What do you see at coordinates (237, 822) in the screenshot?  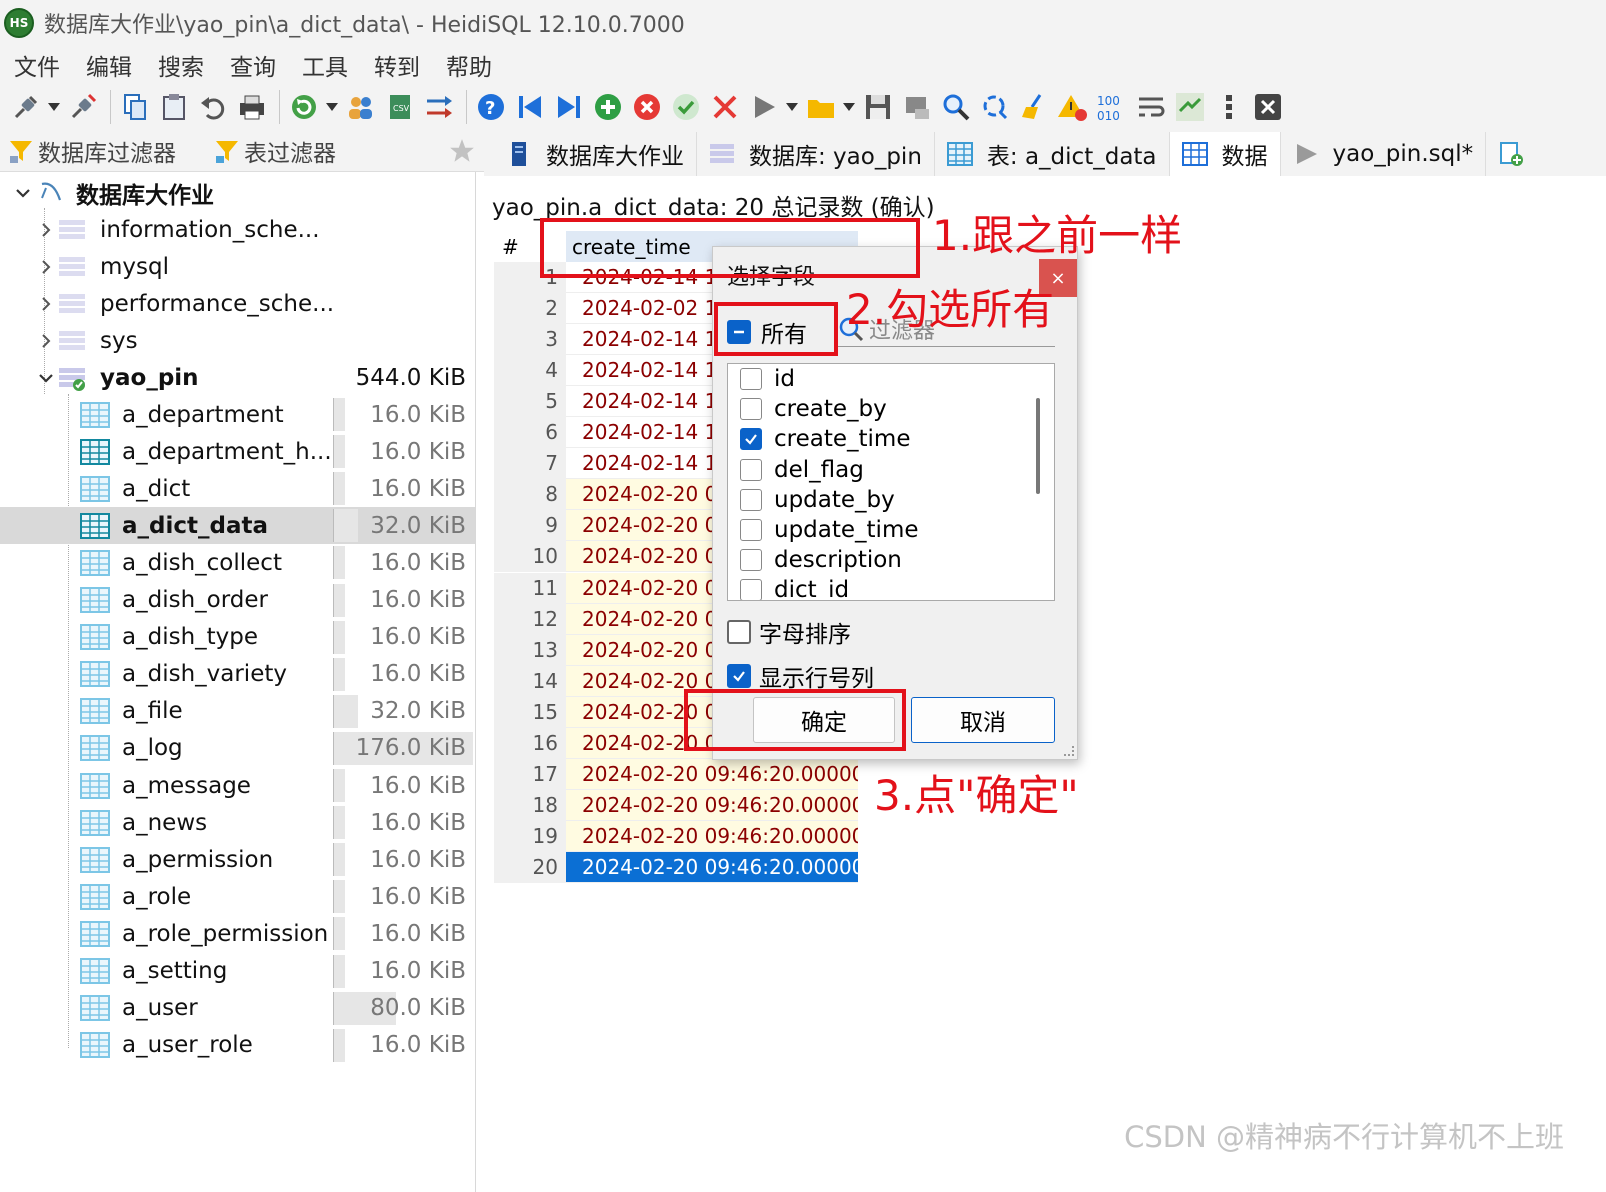 I see `tree-table-item: a_news 16.0 KiB` at bounding box center [237, 822].